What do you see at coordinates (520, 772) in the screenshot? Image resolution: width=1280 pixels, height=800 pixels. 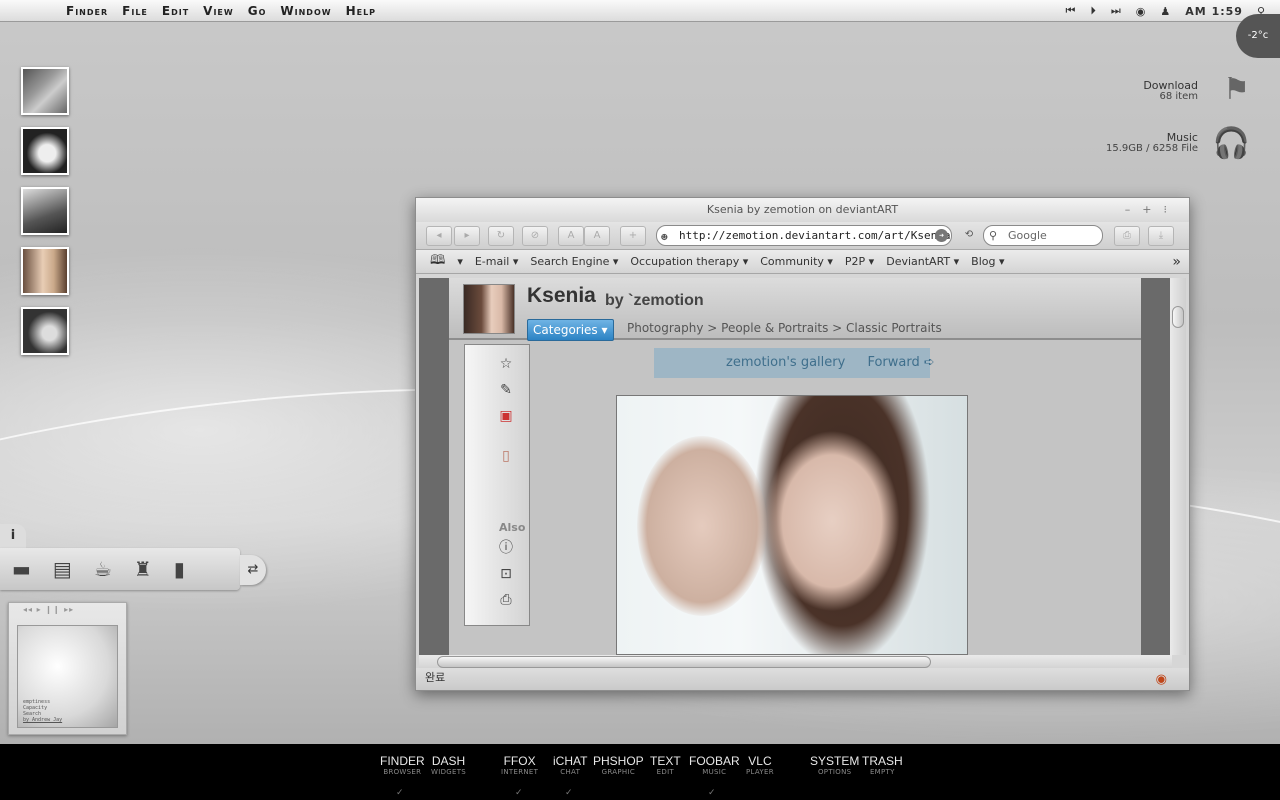 I see `dock-sublabel: INTERNET` at bounding box center [520, 772].